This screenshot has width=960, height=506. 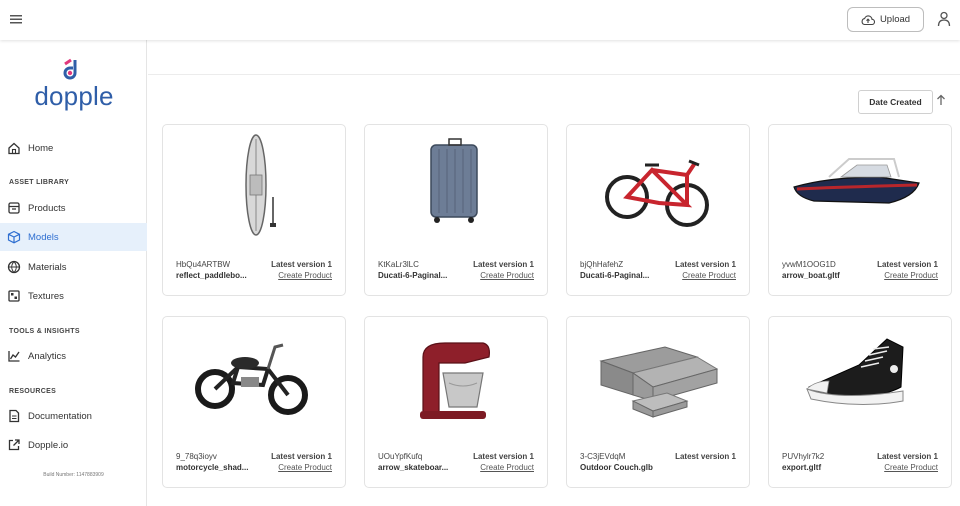 What do you see at coordinates (73, 237) in the screenshot?
I see `sidebar-item-models: Models` at bounding box center [73, 237].